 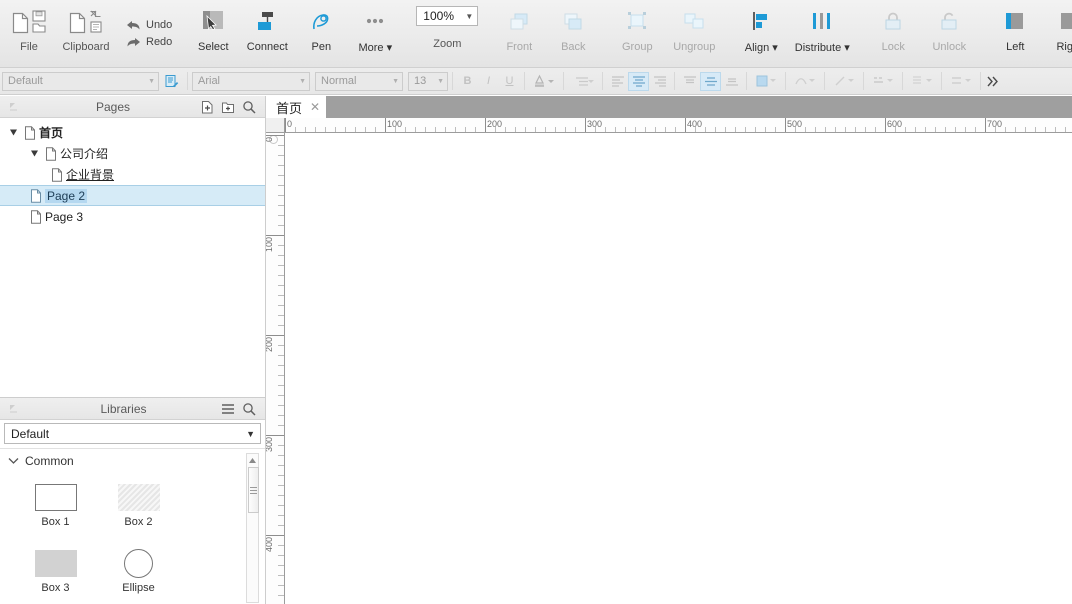 I want to click on line-pattern-icon, so click(x=883, y=80).